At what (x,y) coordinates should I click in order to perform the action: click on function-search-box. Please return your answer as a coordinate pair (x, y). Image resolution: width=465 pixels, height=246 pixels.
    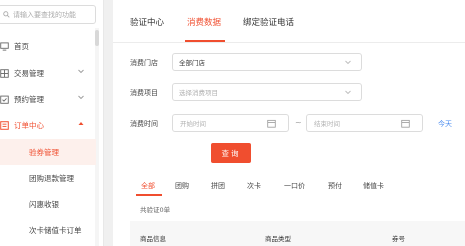
    Looking at the image, I should click on (48, 14).